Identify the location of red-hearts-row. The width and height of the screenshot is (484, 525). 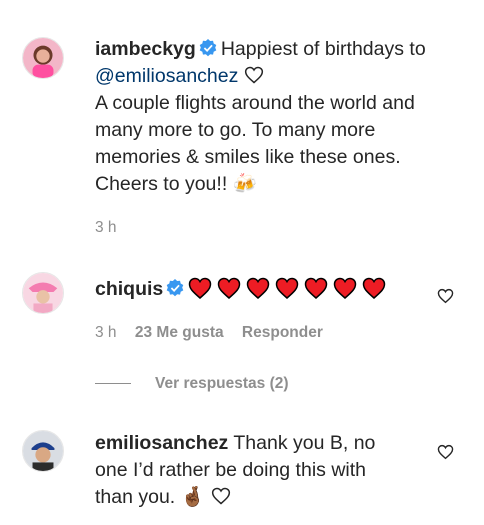
(289, 288).